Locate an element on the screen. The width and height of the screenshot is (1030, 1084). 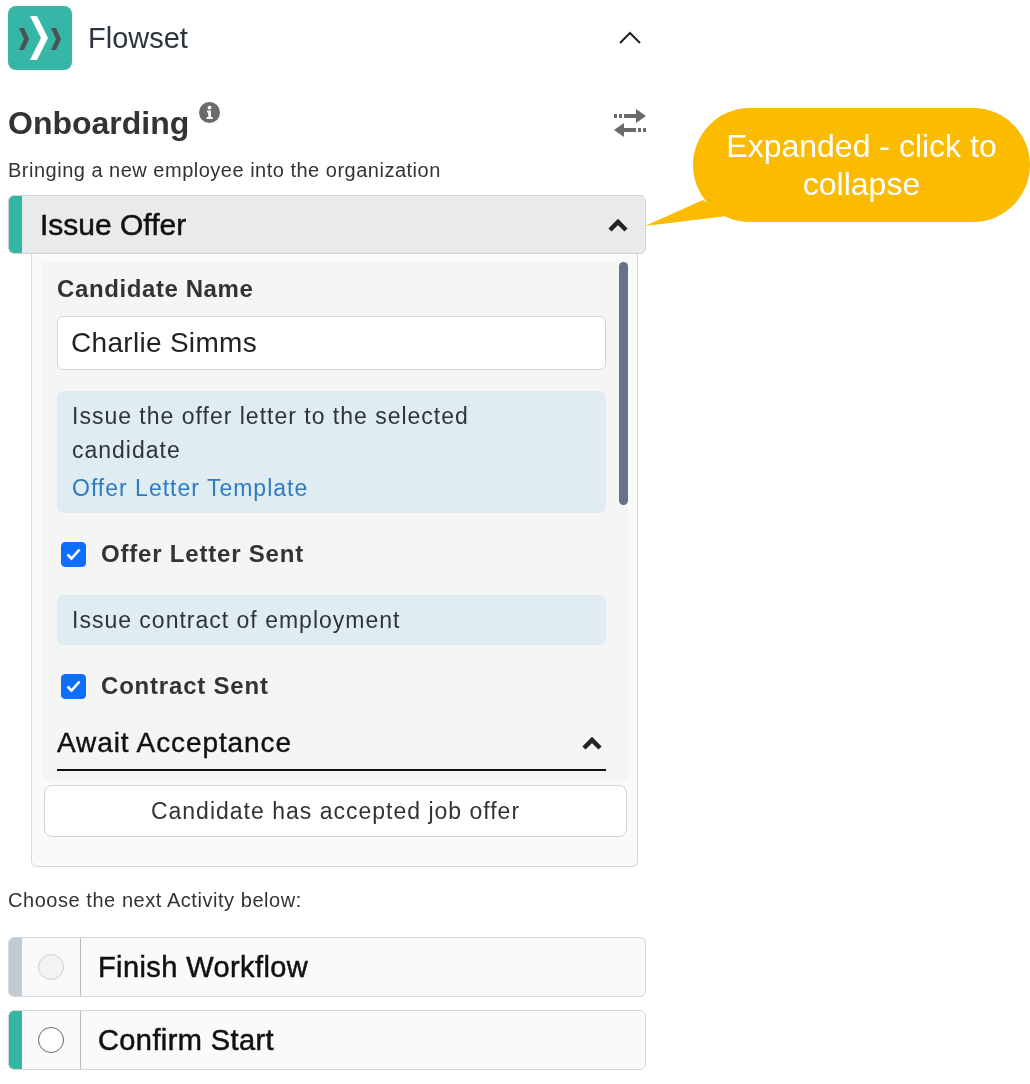
info-icon is located at coordinates (210, 112).